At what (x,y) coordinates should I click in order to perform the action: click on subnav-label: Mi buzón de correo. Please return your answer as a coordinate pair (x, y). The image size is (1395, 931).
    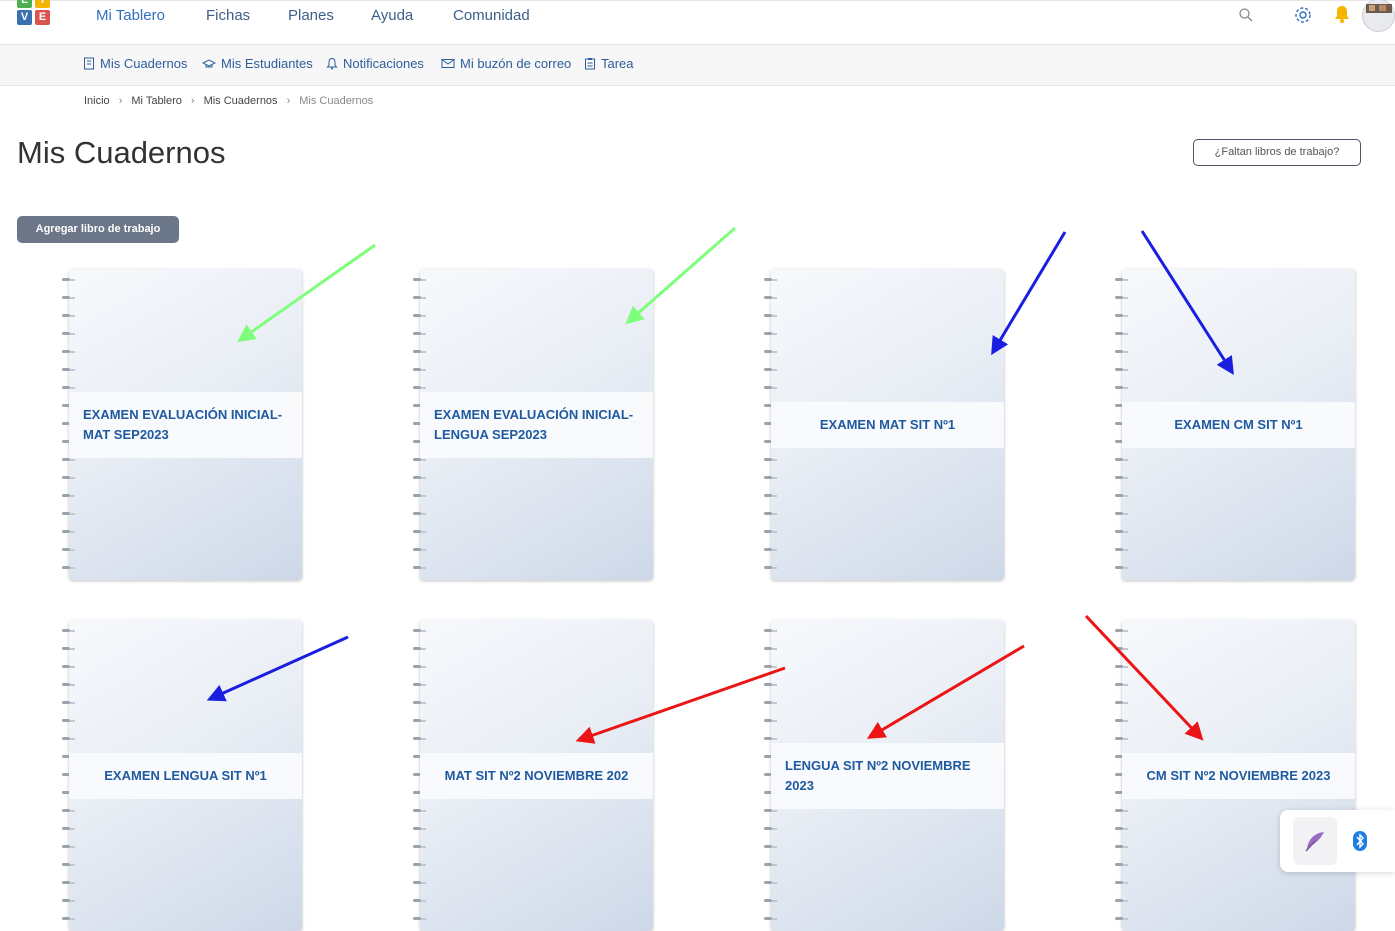
    Looking at the image, I should click on (516, 63).